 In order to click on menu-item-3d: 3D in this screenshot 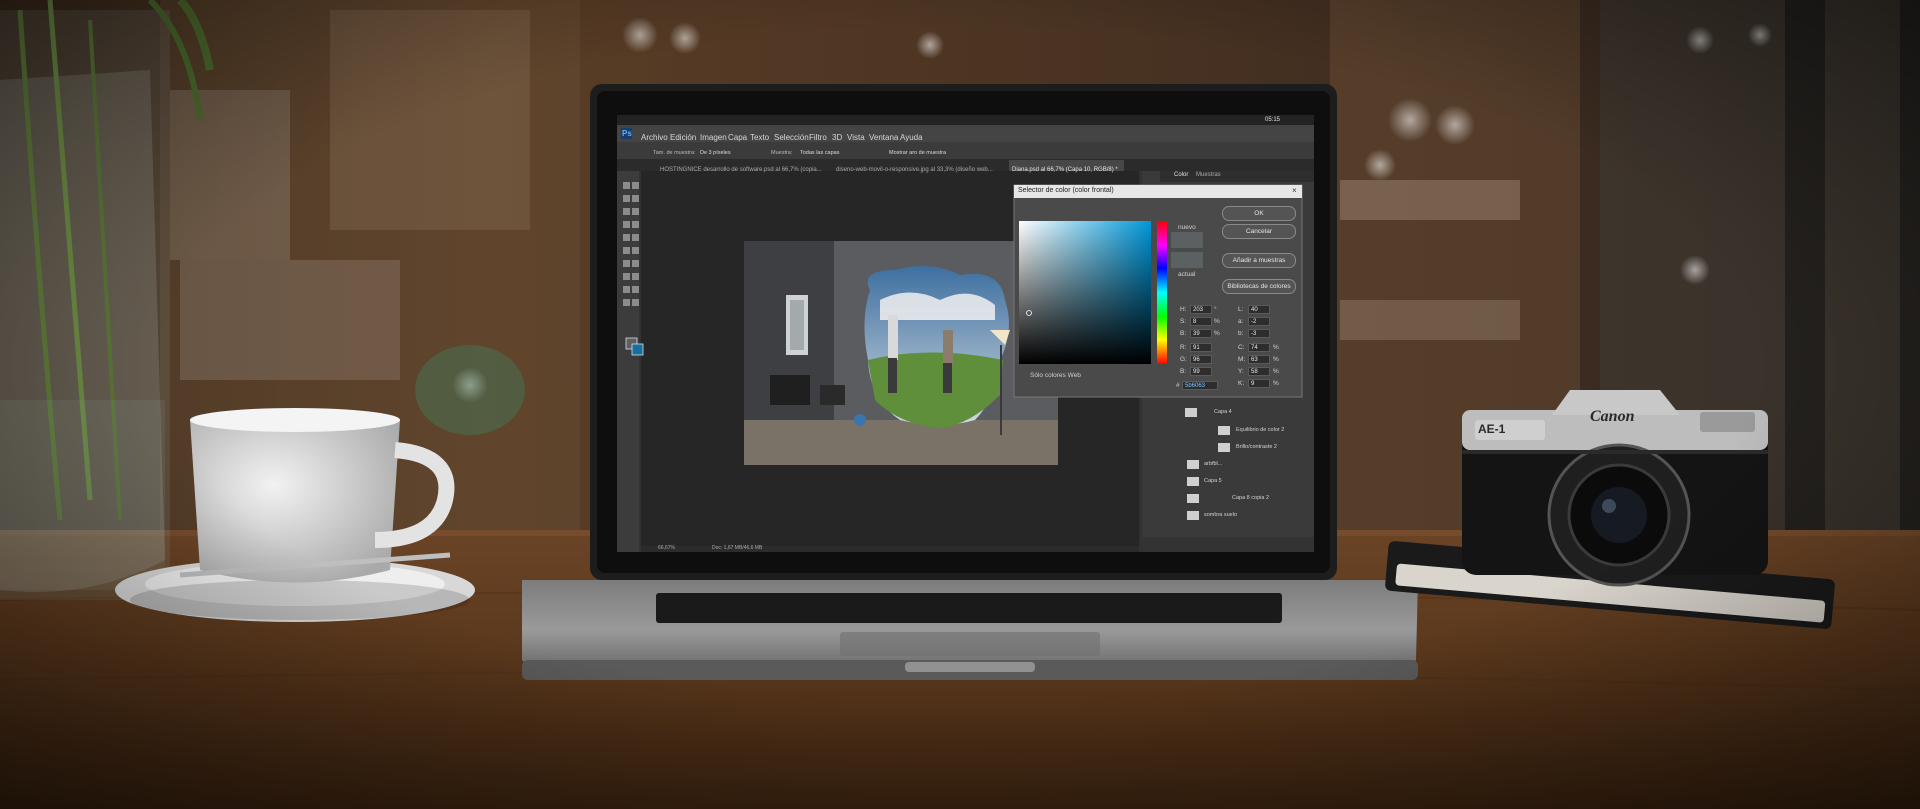, I will do `click(837, 137)`.